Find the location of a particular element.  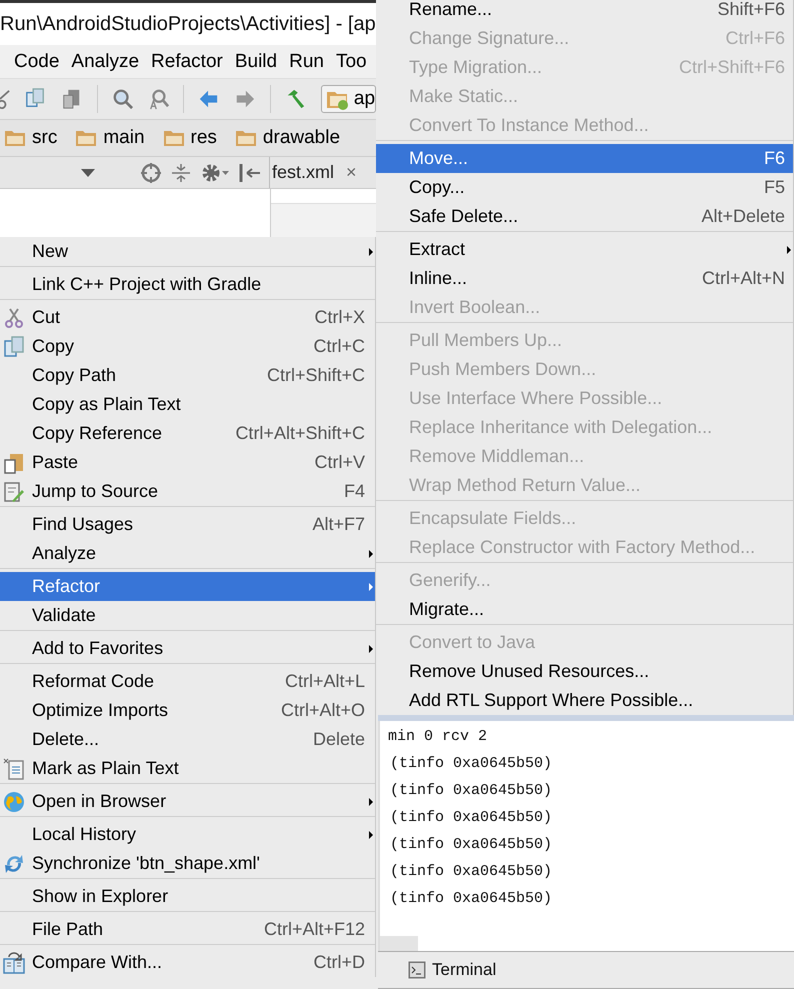

menu-item: Show in Explorer is located at coordinates (187, 896).